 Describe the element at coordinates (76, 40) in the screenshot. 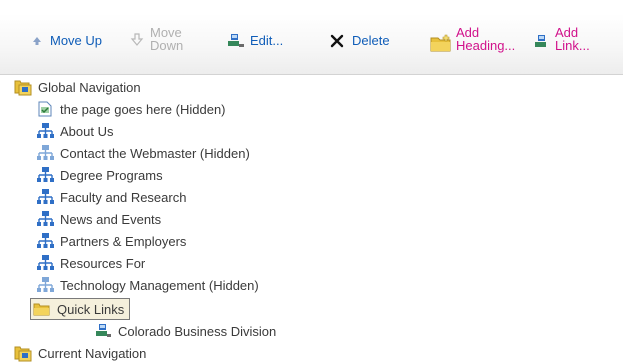

I see `move-up-label: Move Up` at that location.